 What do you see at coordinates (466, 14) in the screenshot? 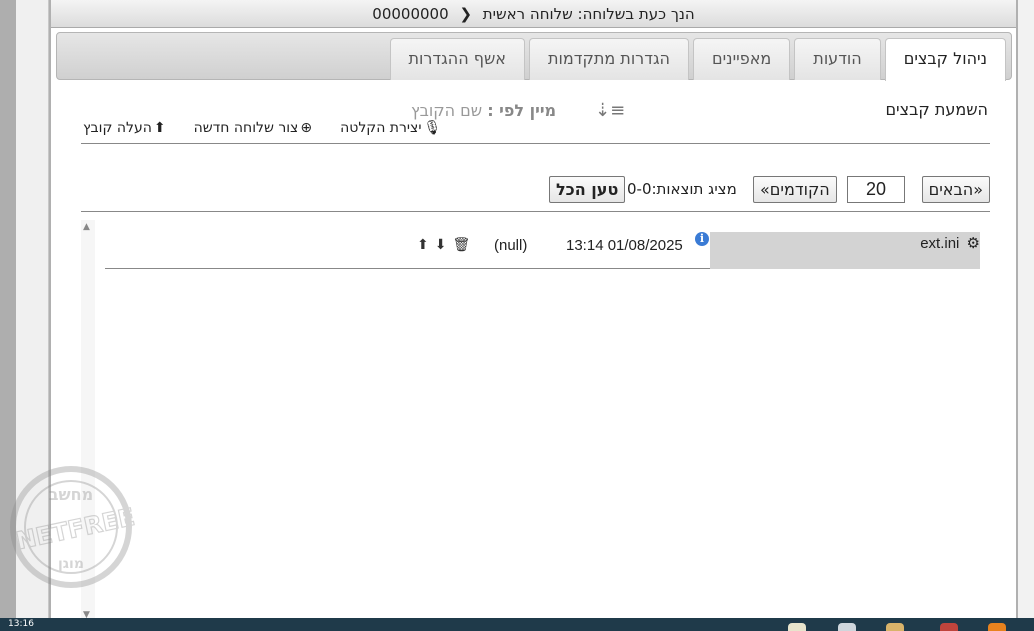
I see `chevron-left-icon: ❮` at bounding box center [466, 14].